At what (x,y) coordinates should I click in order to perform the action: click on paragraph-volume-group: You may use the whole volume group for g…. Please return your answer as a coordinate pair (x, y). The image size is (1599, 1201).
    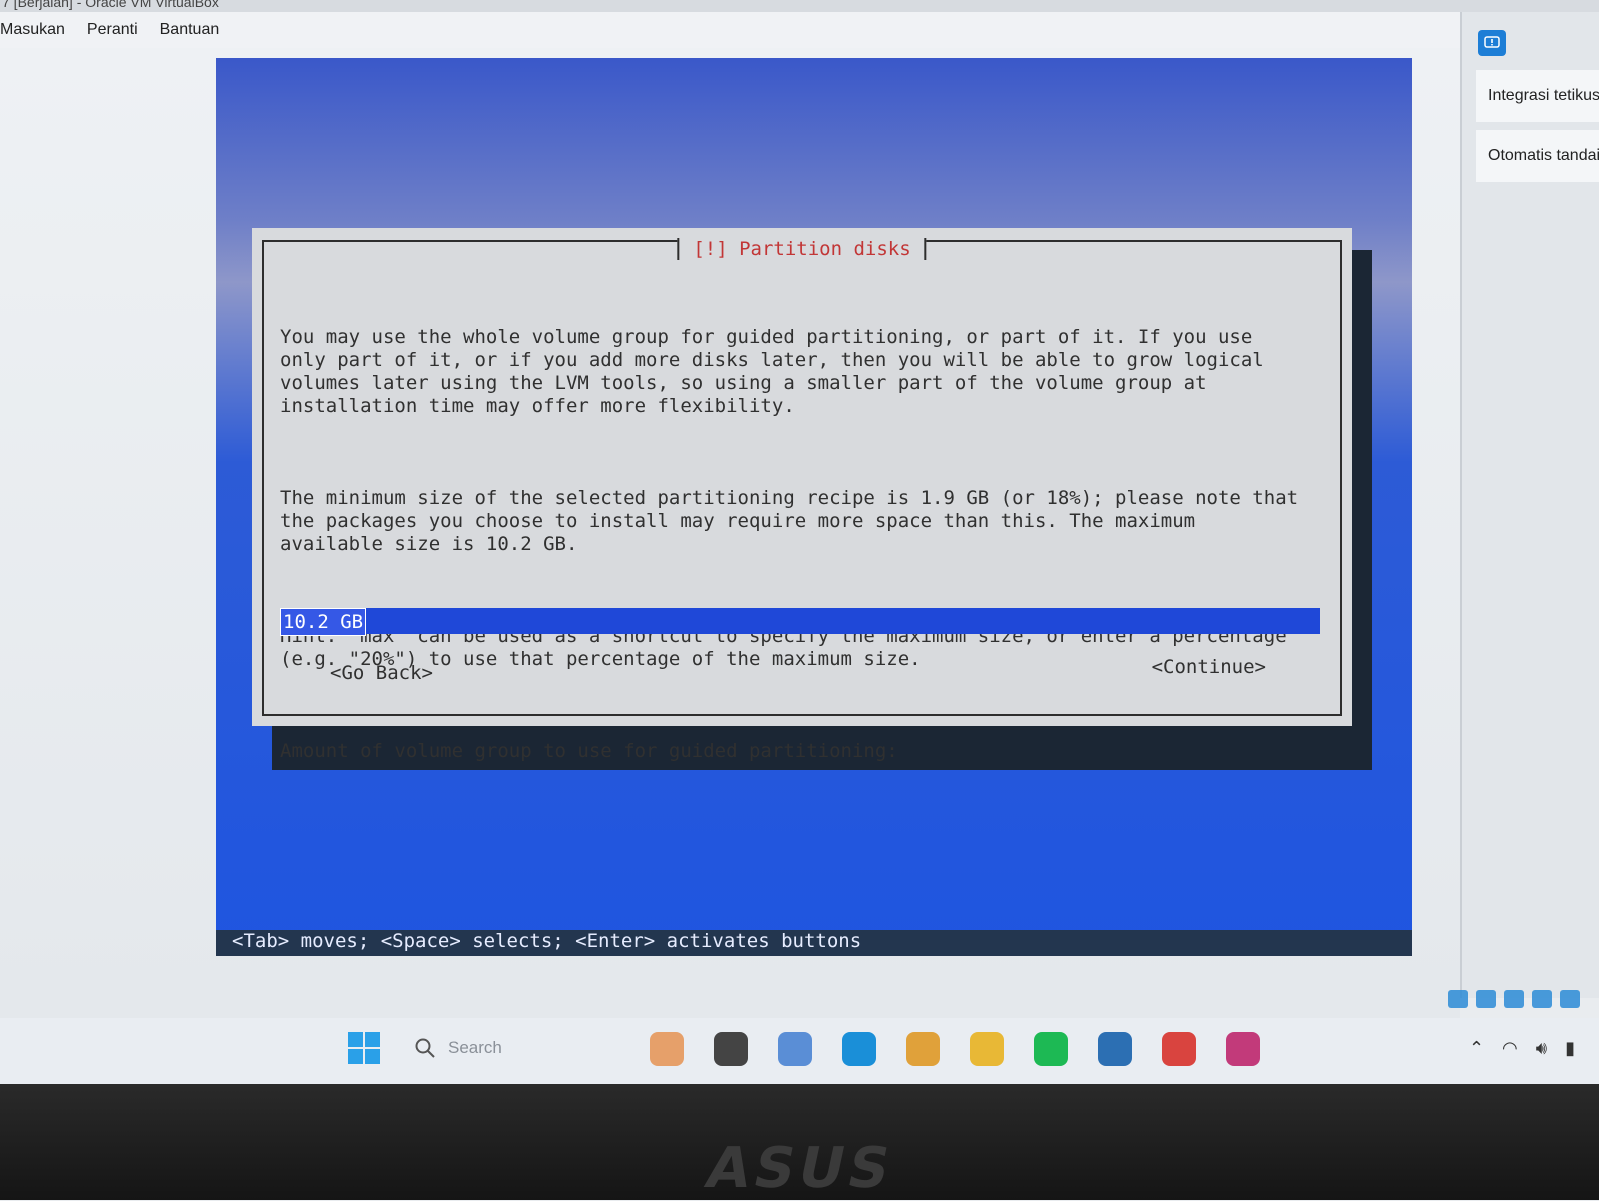
    Looking at the image, I should click on (772, 371).